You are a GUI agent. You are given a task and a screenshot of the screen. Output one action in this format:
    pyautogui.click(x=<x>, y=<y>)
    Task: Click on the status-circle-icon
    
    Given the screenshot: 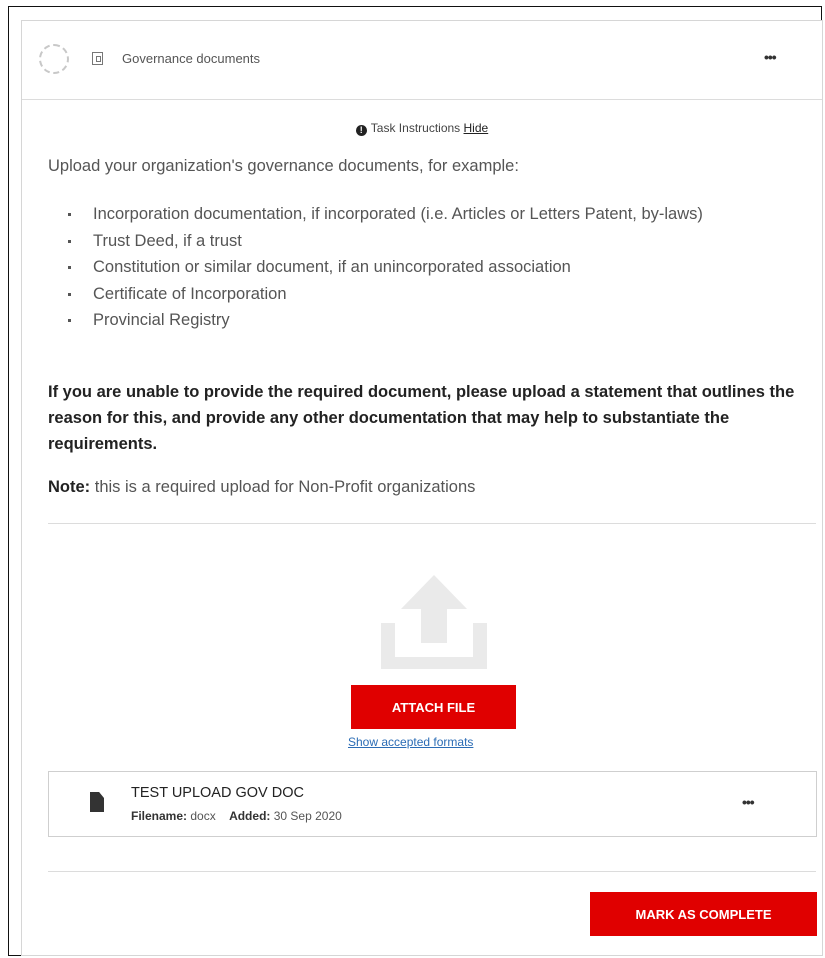 What is the action you would take?
    pyautogui.click(x=54, y=59)
    